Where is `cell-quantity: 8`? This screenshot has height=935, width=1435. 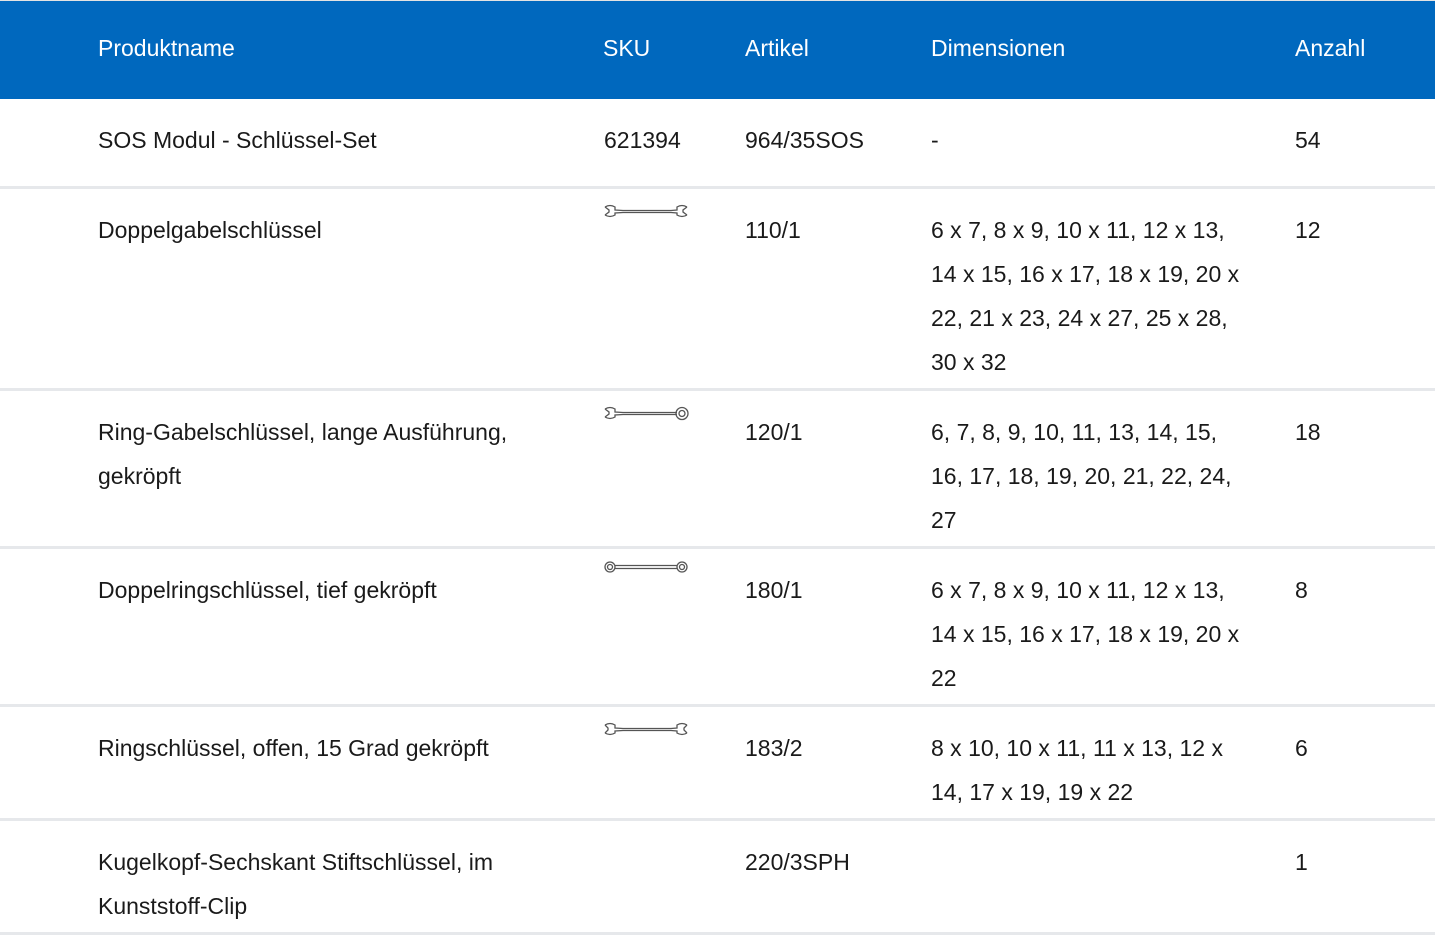
cell-quantity: 8 is located at coordinates (1301, 590).